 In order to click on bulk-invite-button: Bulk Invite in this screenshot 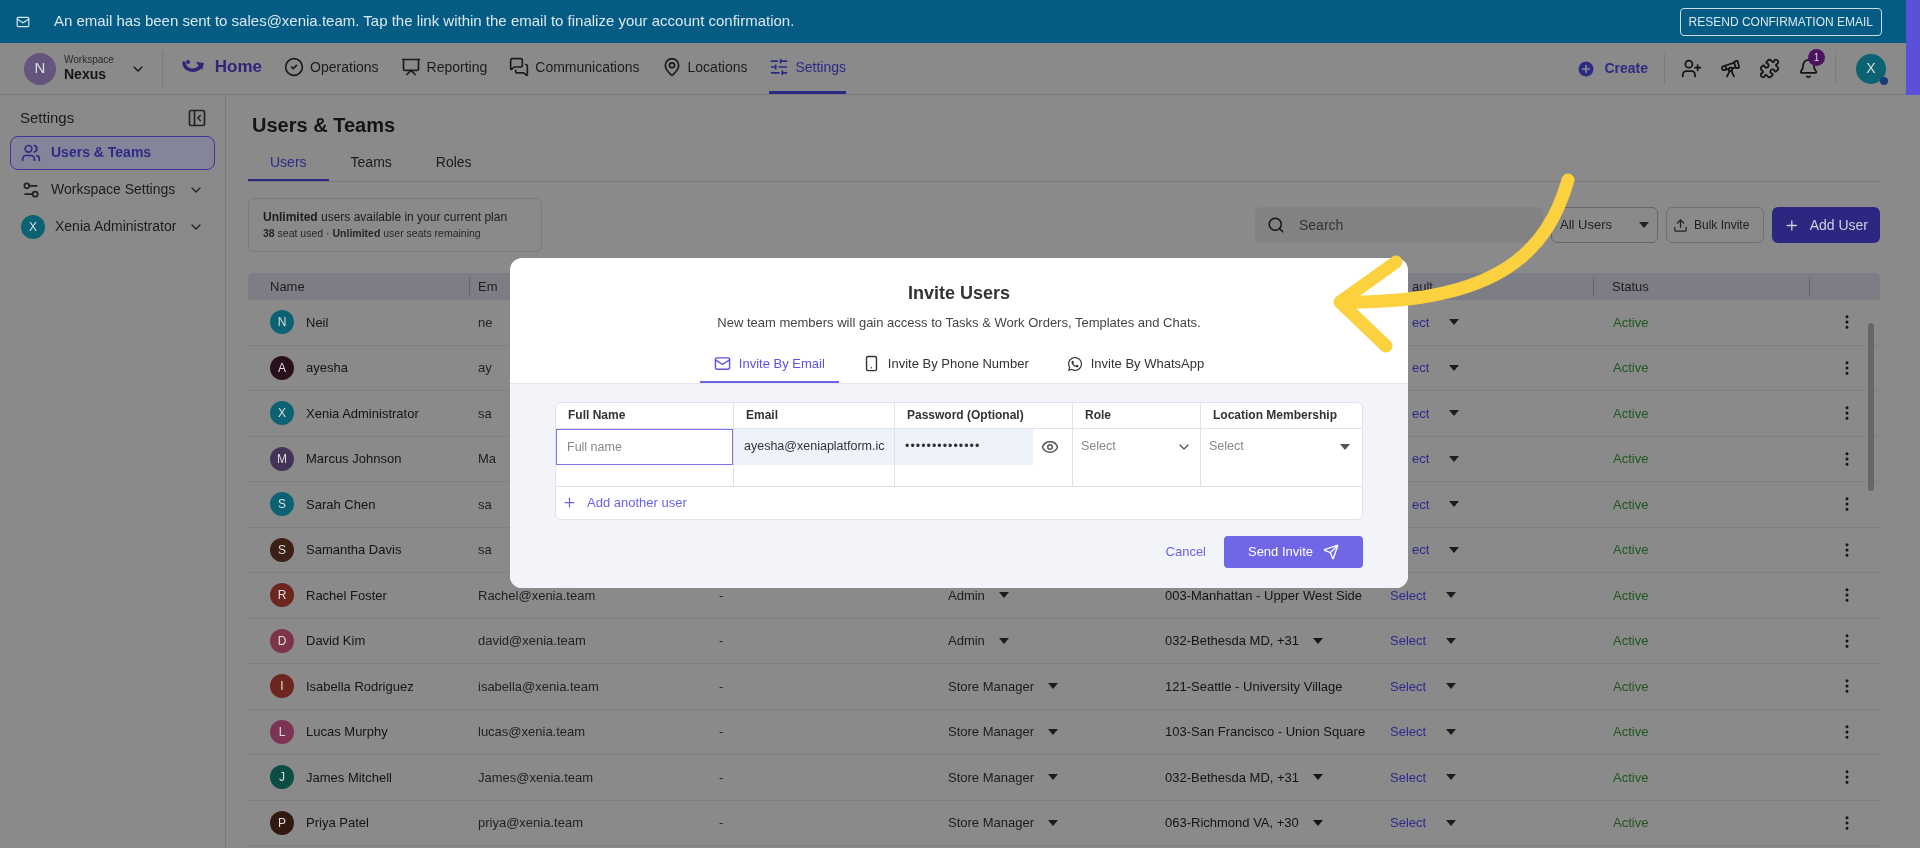, I will do `click(1715, 225)`.